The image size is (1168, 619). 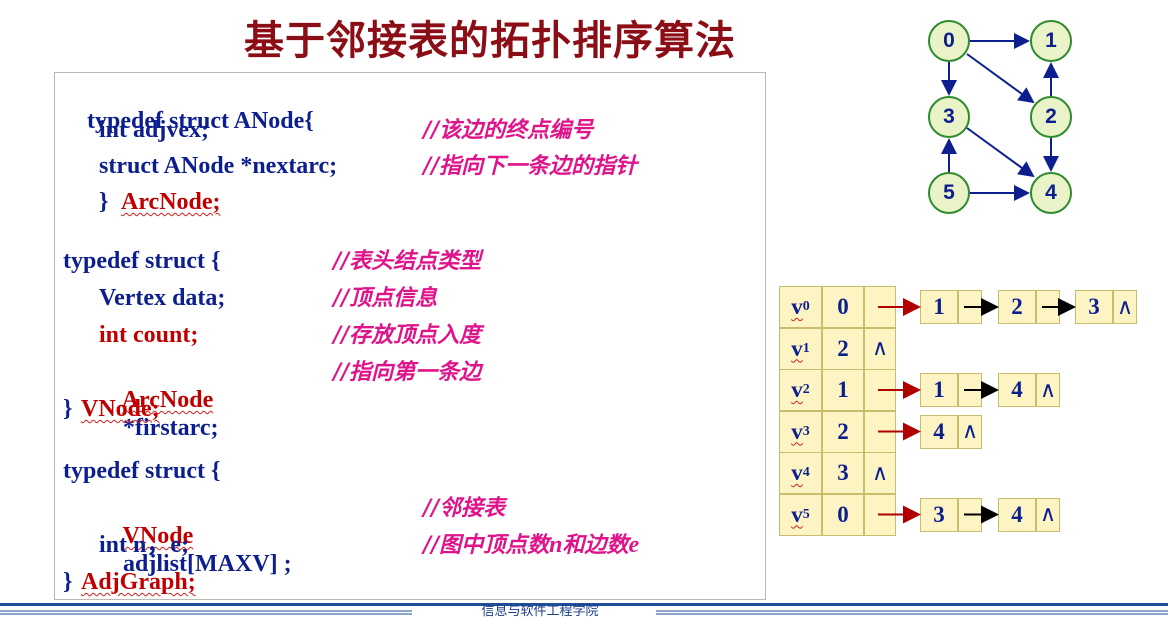 I want to click on adjacency-arrows, so click(x=977, y=411).